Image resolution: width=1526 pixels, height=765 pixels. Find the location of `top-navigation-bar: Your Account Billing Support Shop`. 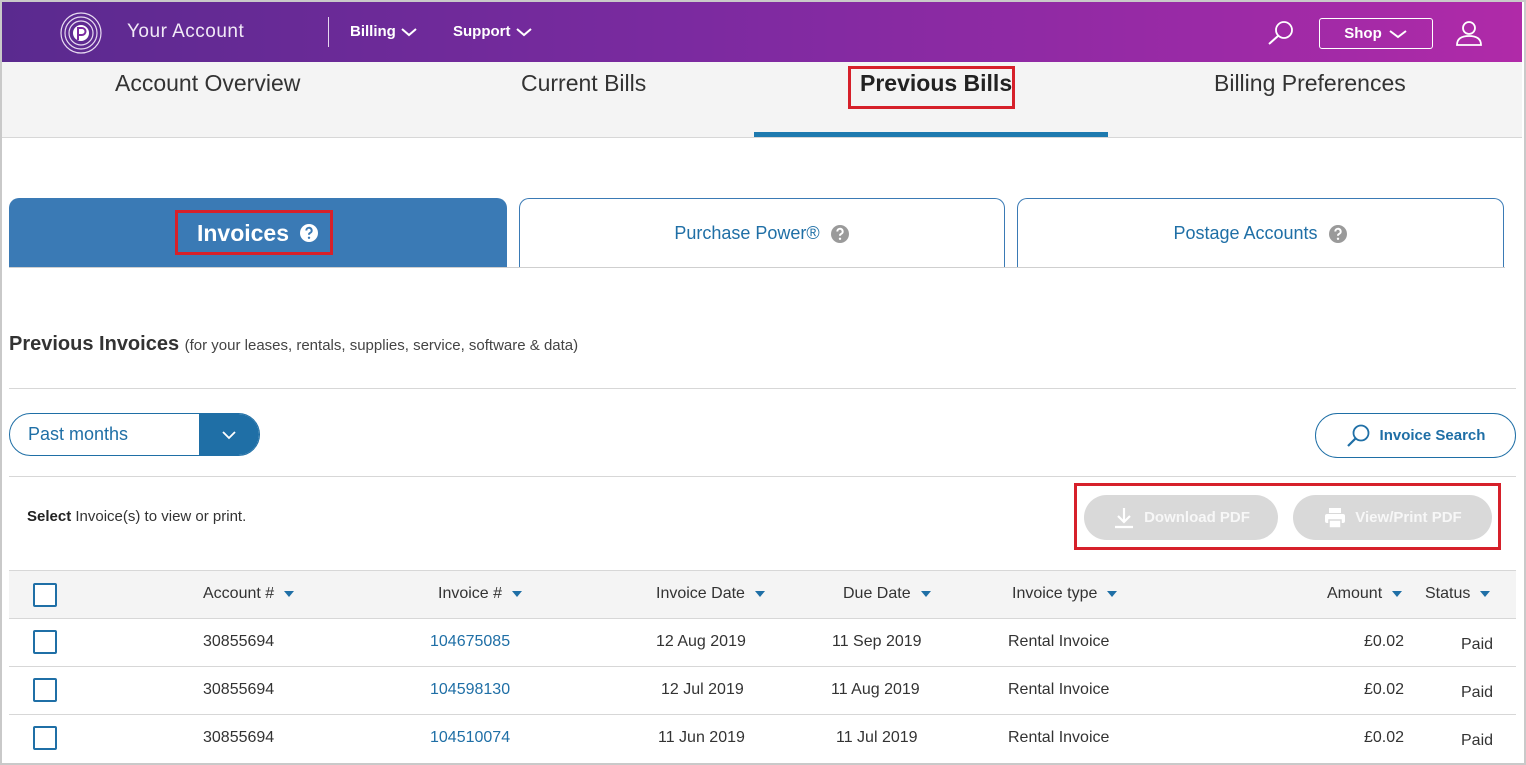

top-navigation-bar: Your Account Billing Support Shop is located at coordinates (762, 32).